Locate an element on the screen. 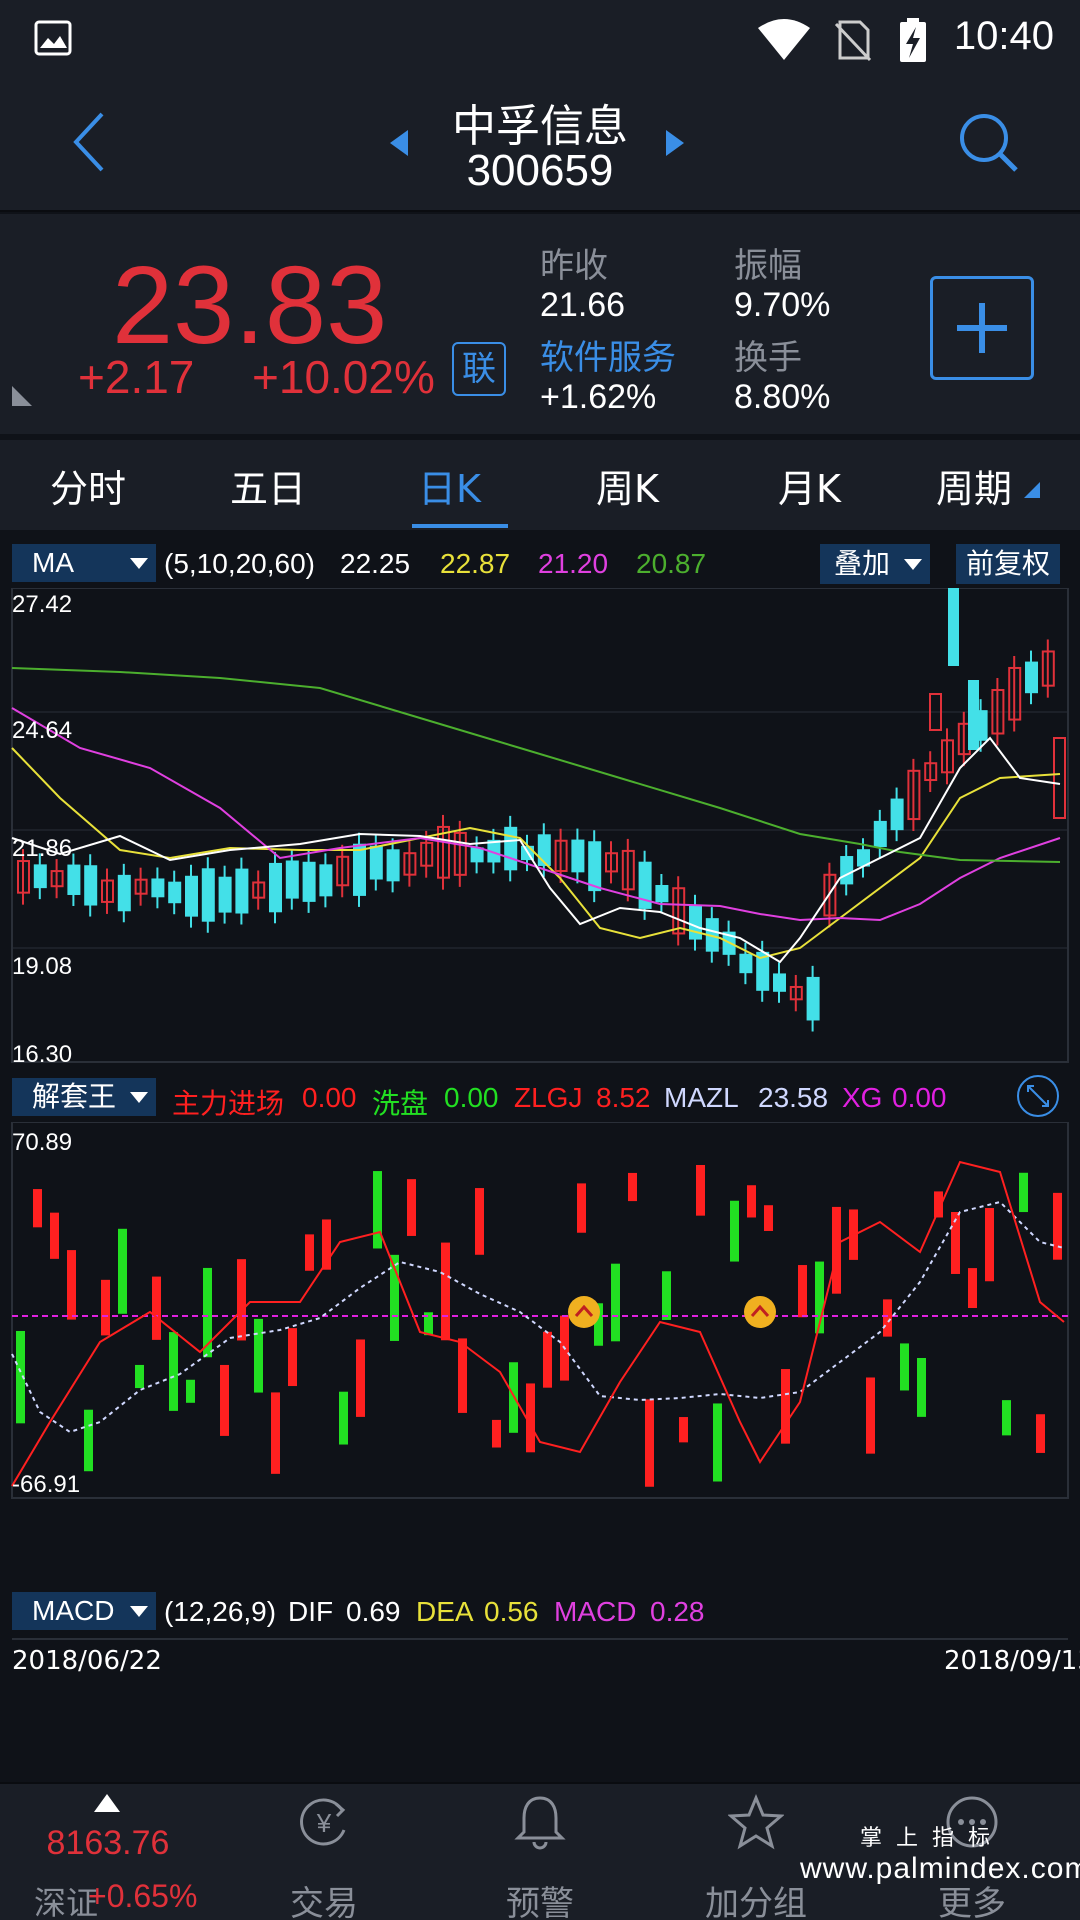 This screenshot has height=1920, width=1080. index-value: 8163.76 is located at coordinates (108, 1843).